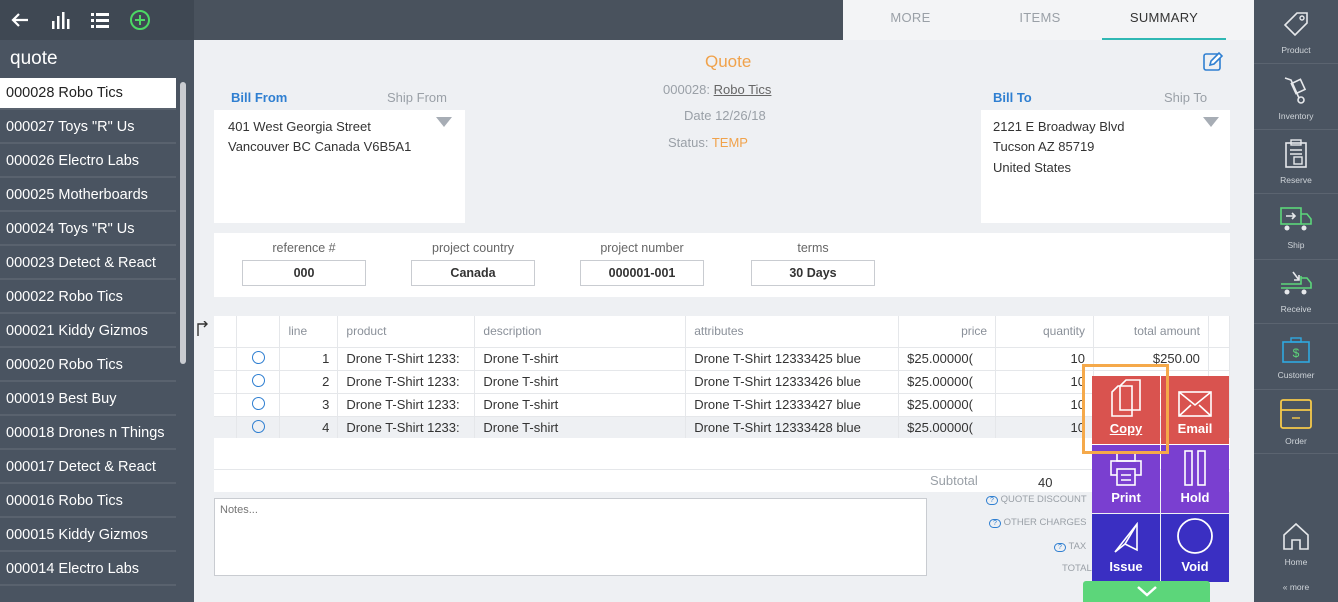 This screenshot has height=602, width=1338. I want to click on subtotal-label: Subtotal, so click(954, 480).